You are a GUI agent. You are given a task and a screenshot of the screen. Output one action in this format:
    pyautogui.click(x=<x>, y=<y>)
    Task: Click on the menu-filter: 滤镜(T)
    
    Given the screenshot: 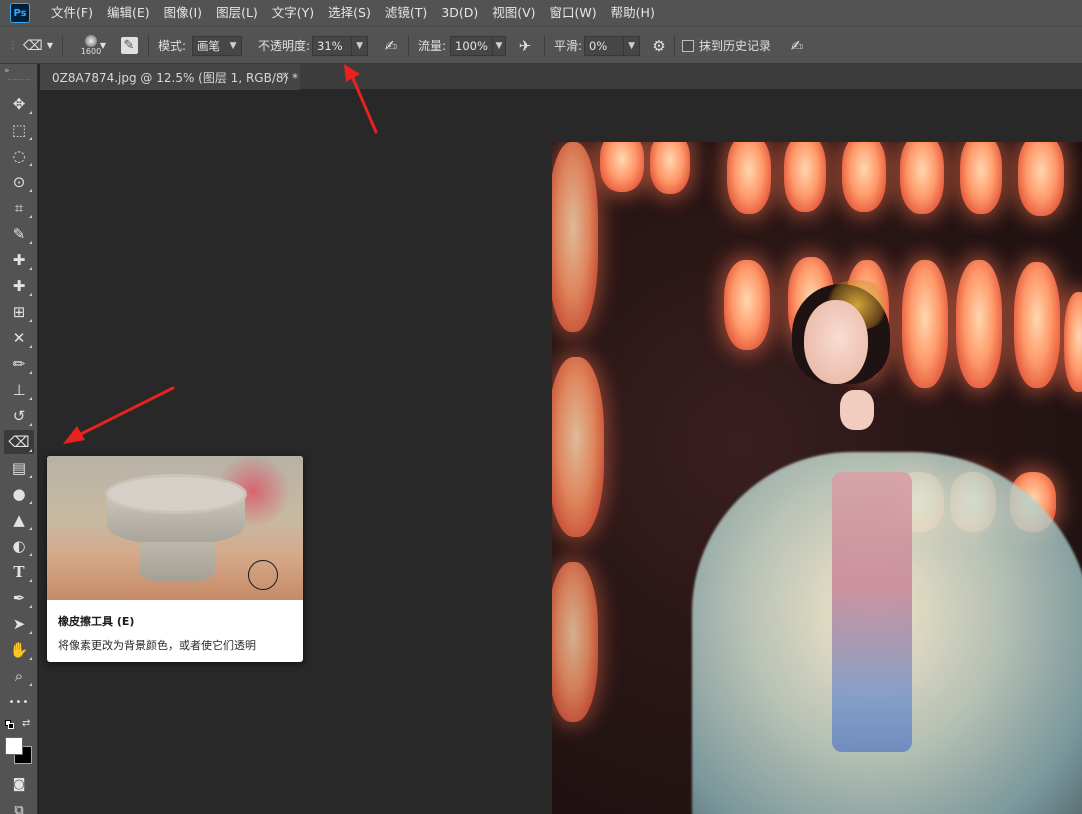 What is the action you would take?
    pyautogui.click(x=406, y=13)
    